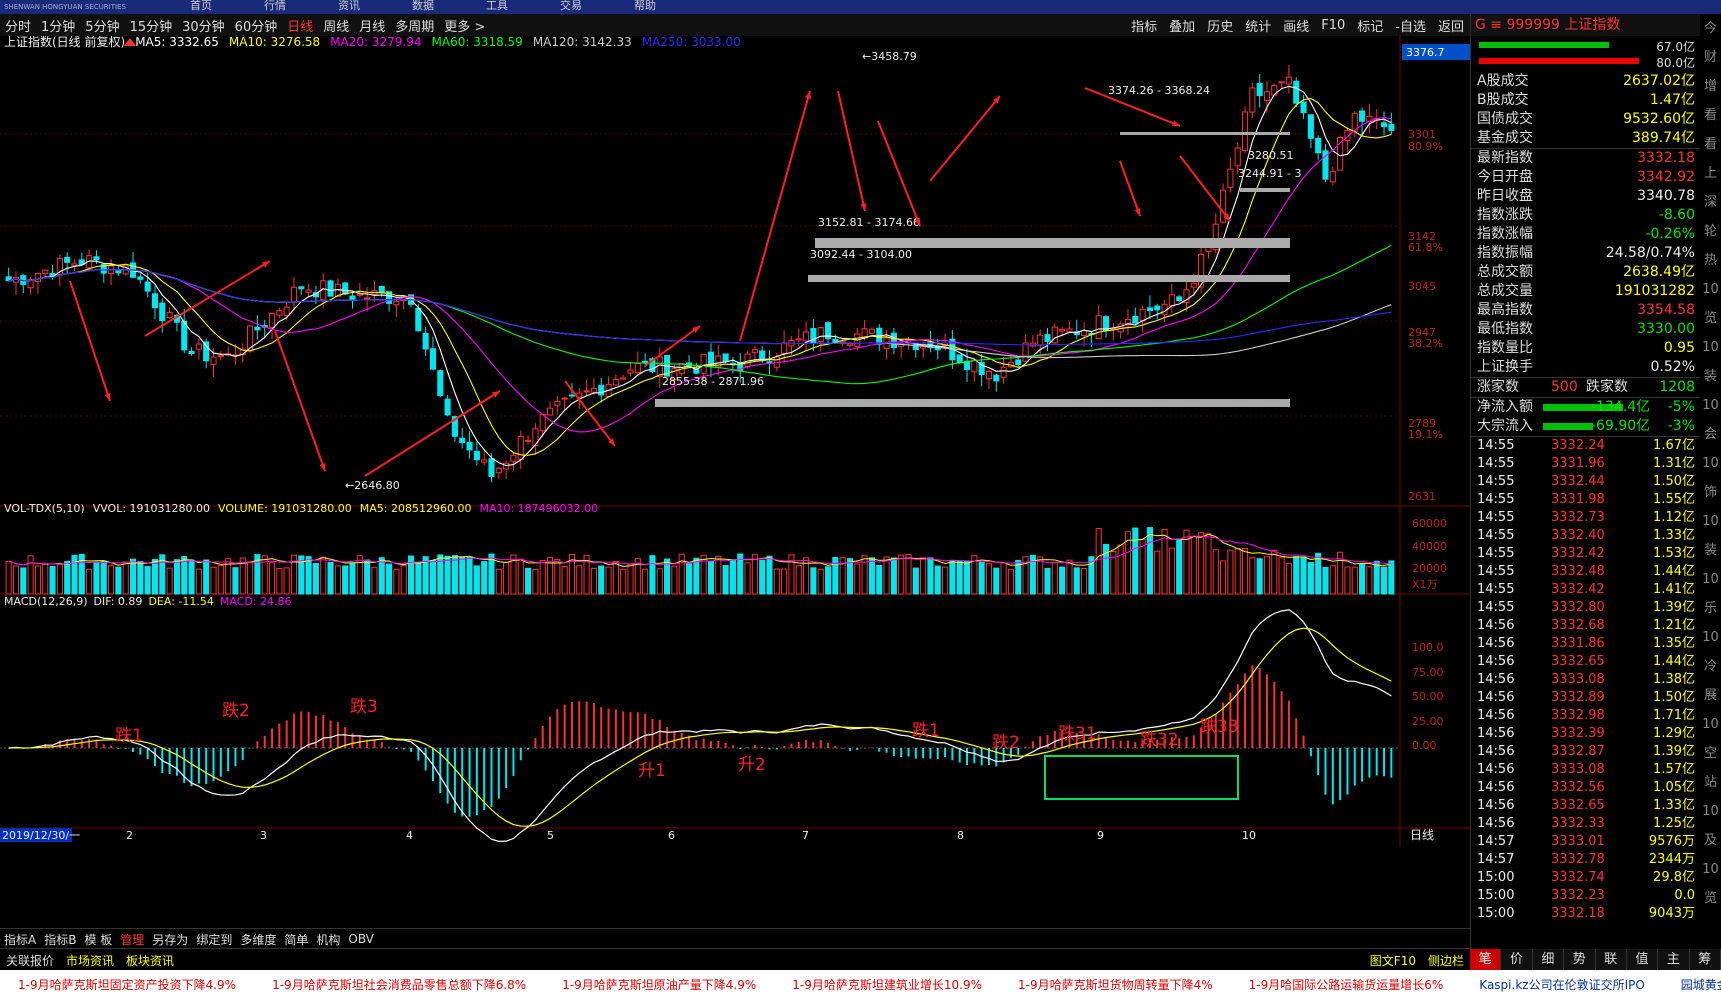 The height and width of the screenshot is (998, 1721). What do you see at coordinates (423, 6) in the screenshot?
I see `menu-item-3: 数据` at bounding box center [423, 6].